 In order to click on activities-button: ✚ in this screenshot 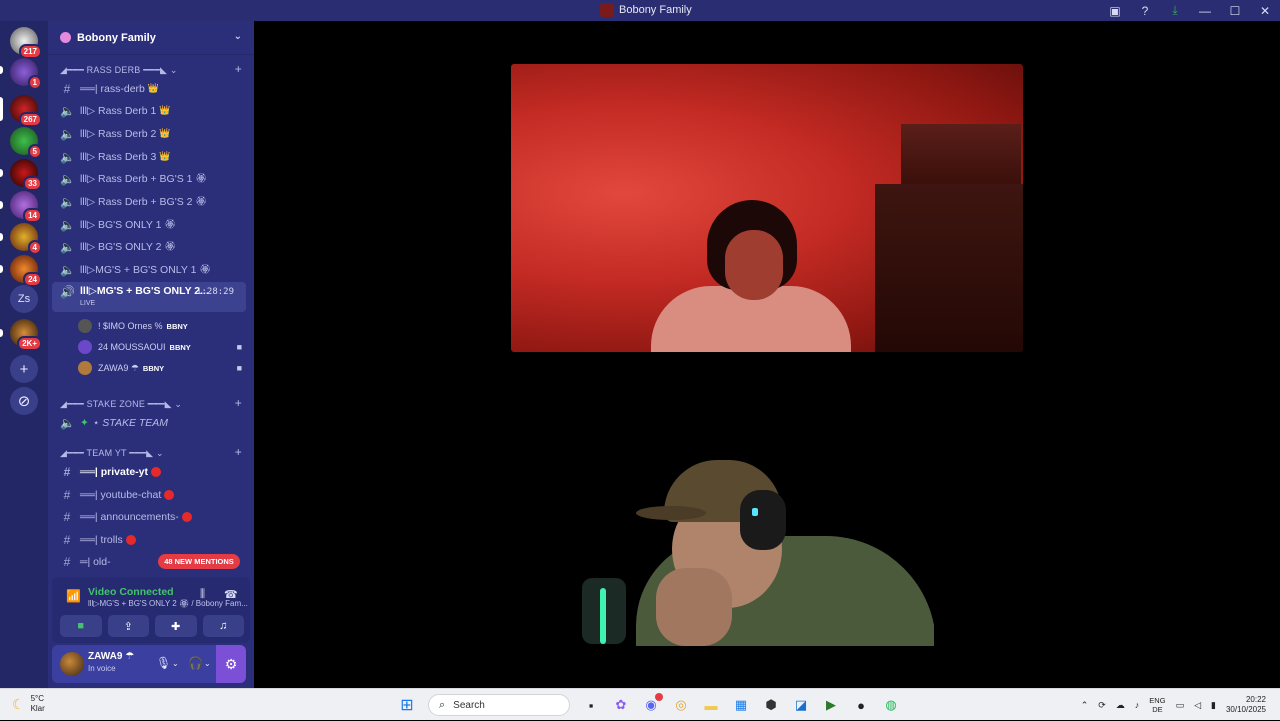, I will do `click(176, 626)`.